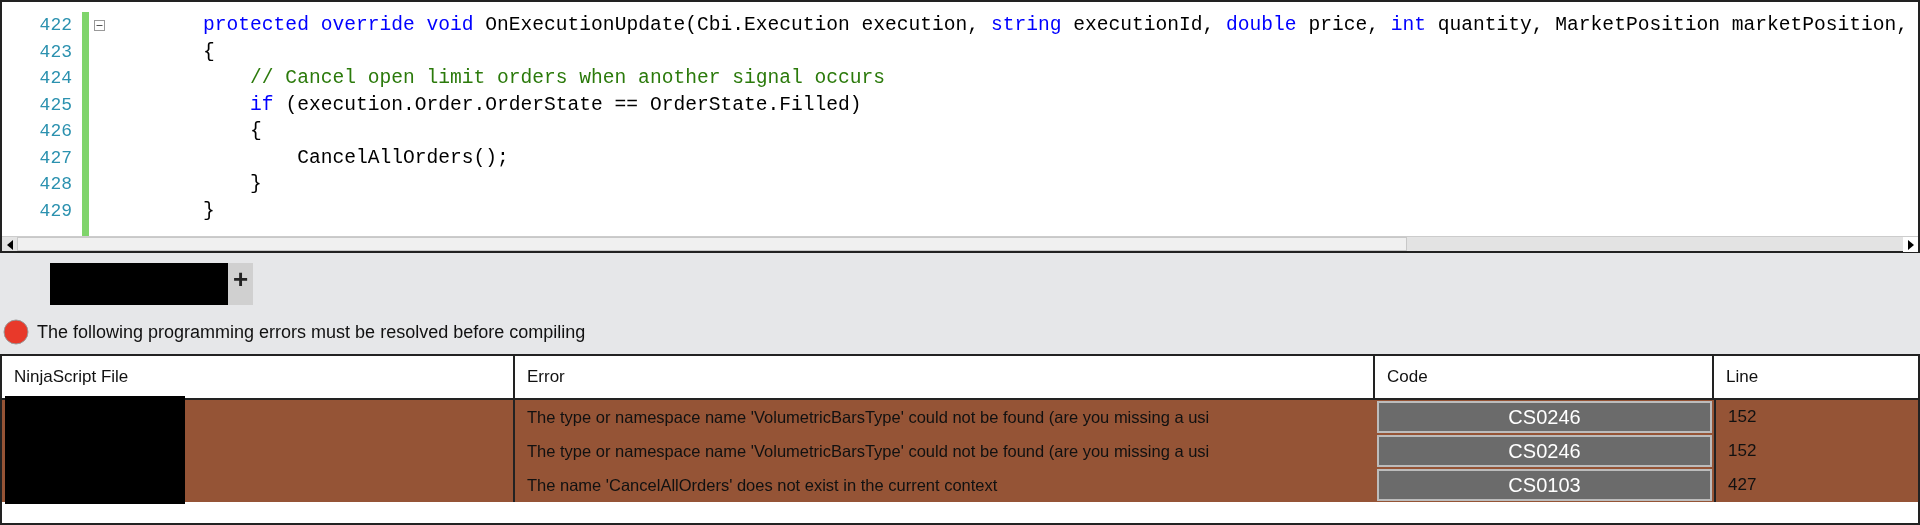 This screenshot has width=1920, height=525. What do you see at coordinates (55, 25) in the screenshot?
I see `line-number: 422` at bounding box center [55, 25].